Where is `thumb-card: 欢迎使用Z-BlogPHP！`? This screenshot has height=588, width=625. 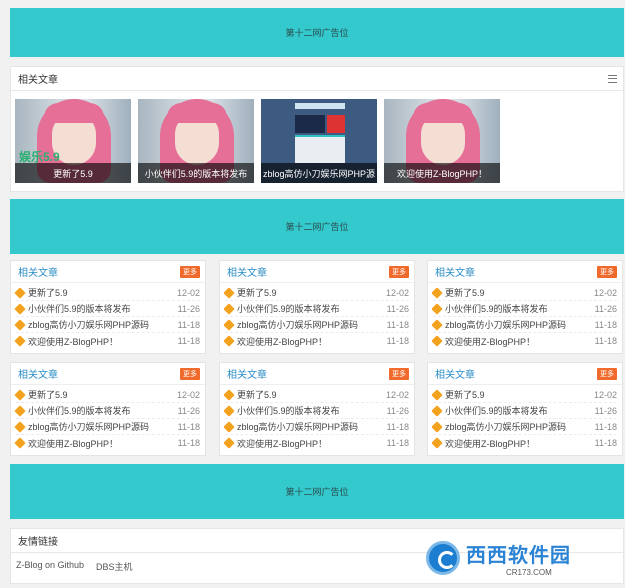
thumb-card: 欢迎使用Z-BlogPHP！ is located at coordinates (442, 141).